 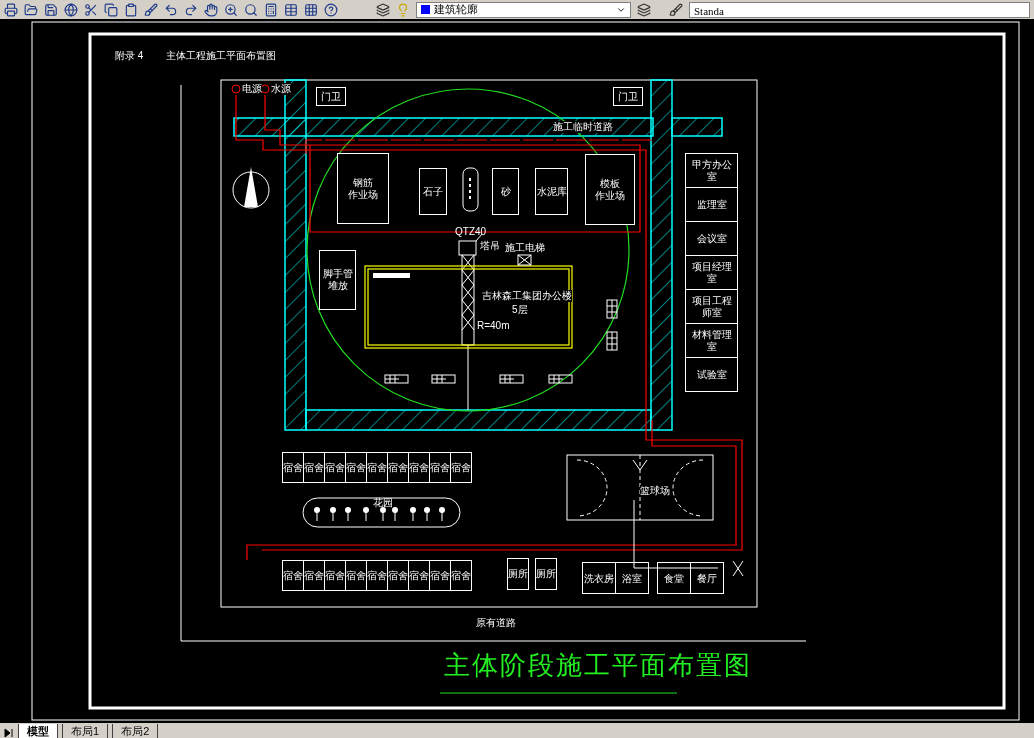 I want to click on office-room: 监理室, so click(x=711, y=204).